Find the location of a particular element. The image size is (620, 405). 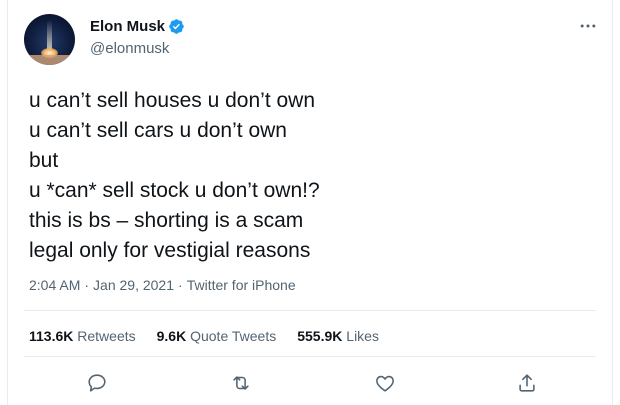

likes-stat: 555.9K Likes is located at coordinates (338, 336).